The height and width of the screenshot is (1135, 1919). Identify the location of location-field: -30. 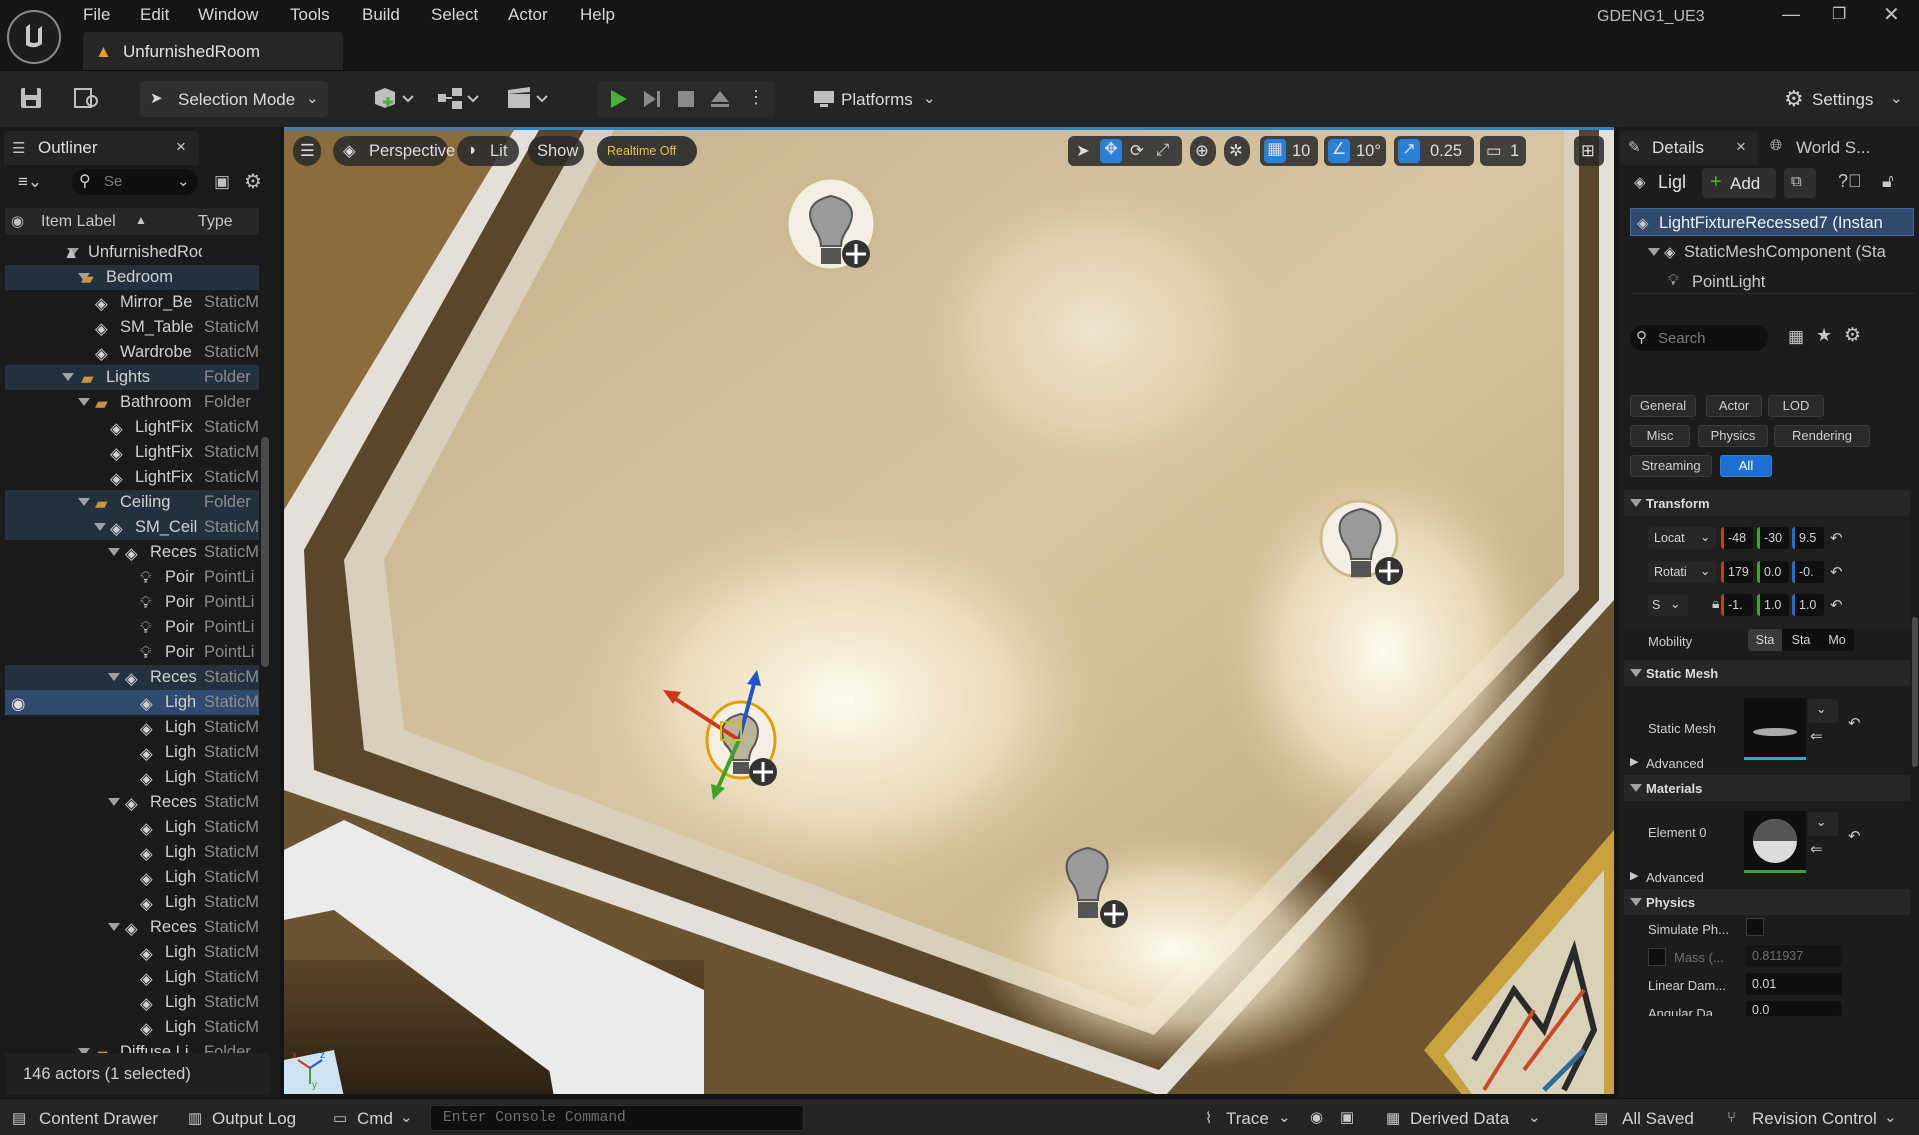
(1773, 538).